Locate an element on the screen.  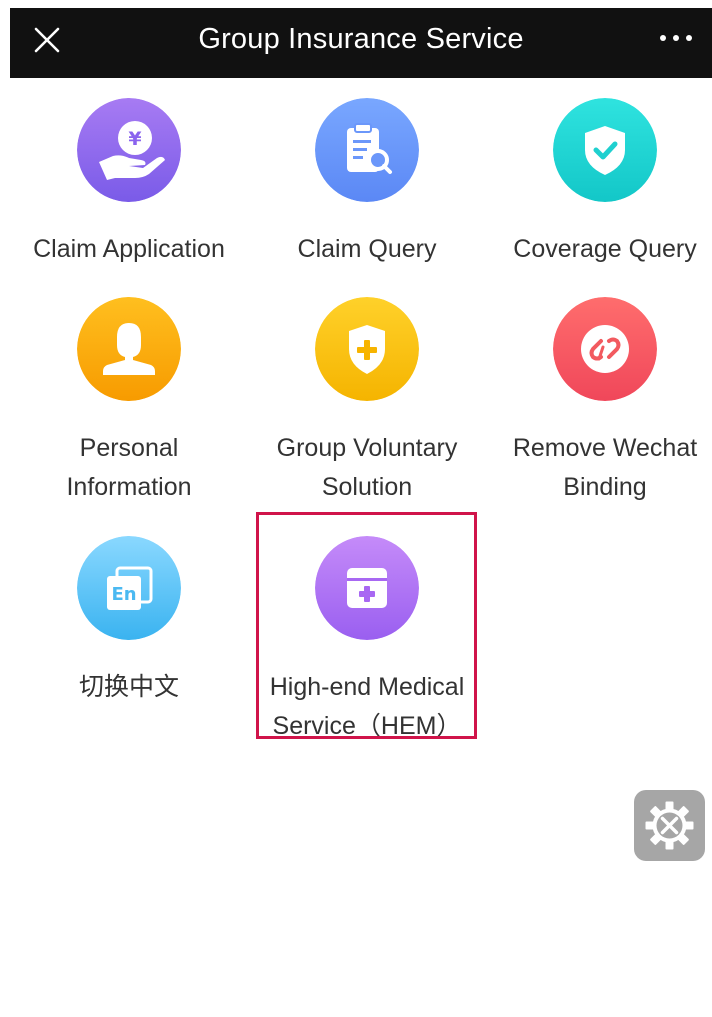
page-title: Group Insurance Service is located at coordinates (361, 39).